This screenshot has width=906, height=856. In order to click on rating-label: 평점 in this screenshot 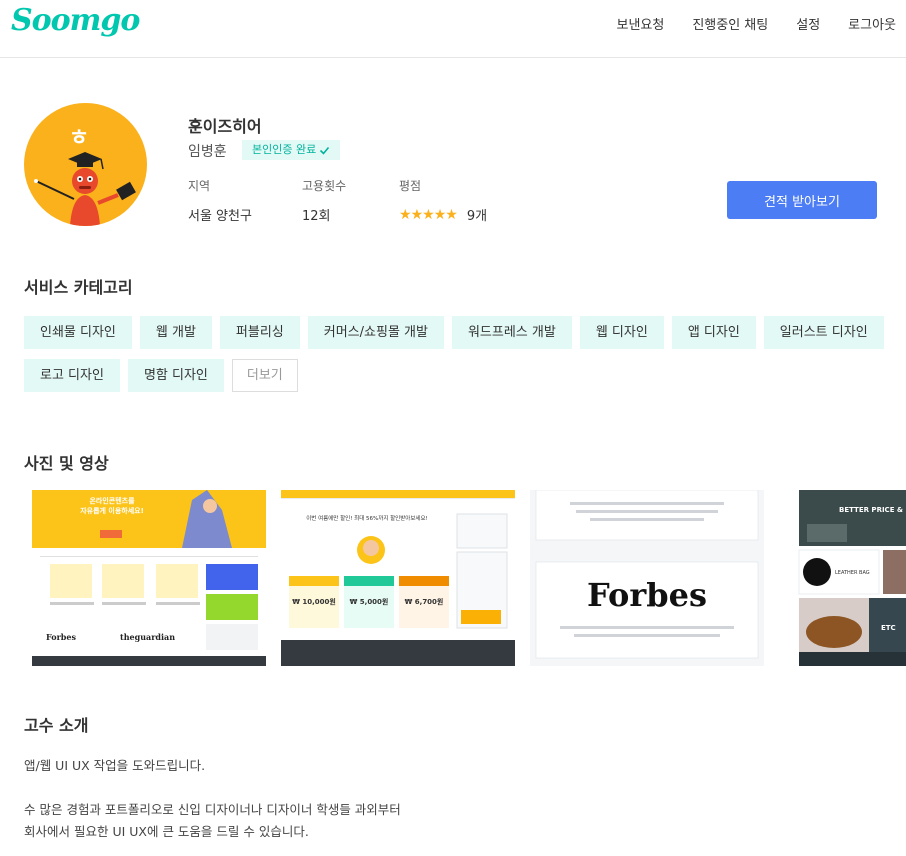, I will do `click(410, 186)`.